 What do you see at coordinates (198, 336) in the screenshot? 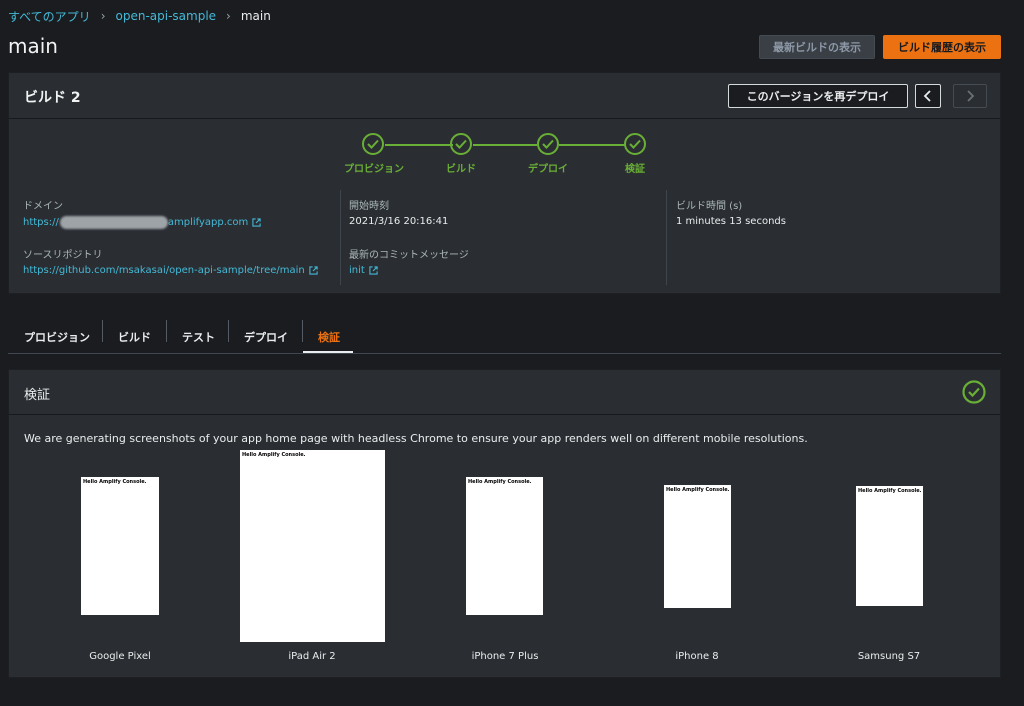
I see `tab-test: テスト` at bounding box center [198, 336].